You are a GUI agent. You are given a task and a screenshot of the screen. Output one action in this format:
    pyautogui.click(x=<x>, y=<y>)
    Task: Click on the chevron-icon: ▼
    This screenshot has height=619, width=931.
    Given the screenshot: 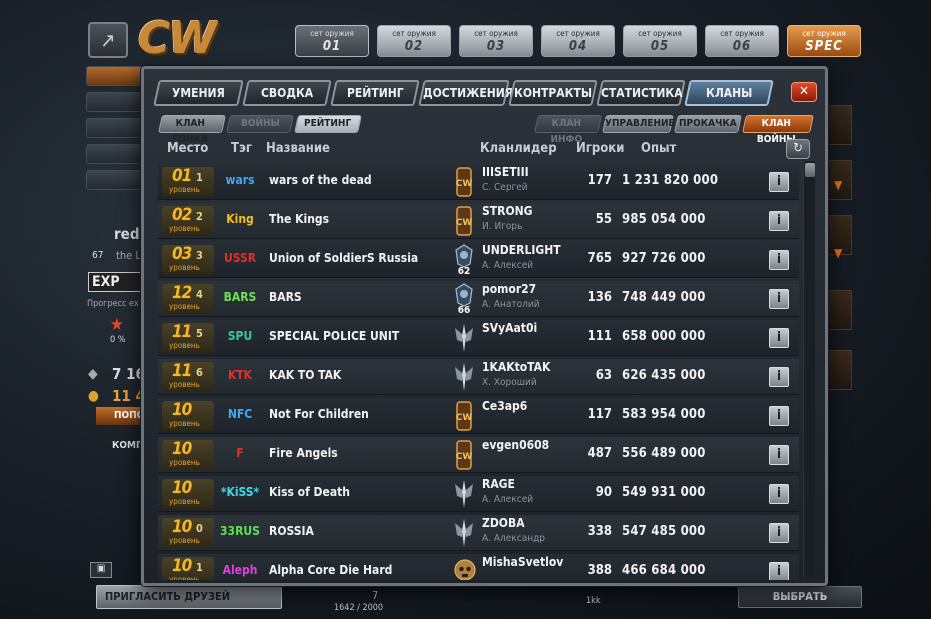 What is the action you would take?
    pyautogui.click(x=838, y=185)
    